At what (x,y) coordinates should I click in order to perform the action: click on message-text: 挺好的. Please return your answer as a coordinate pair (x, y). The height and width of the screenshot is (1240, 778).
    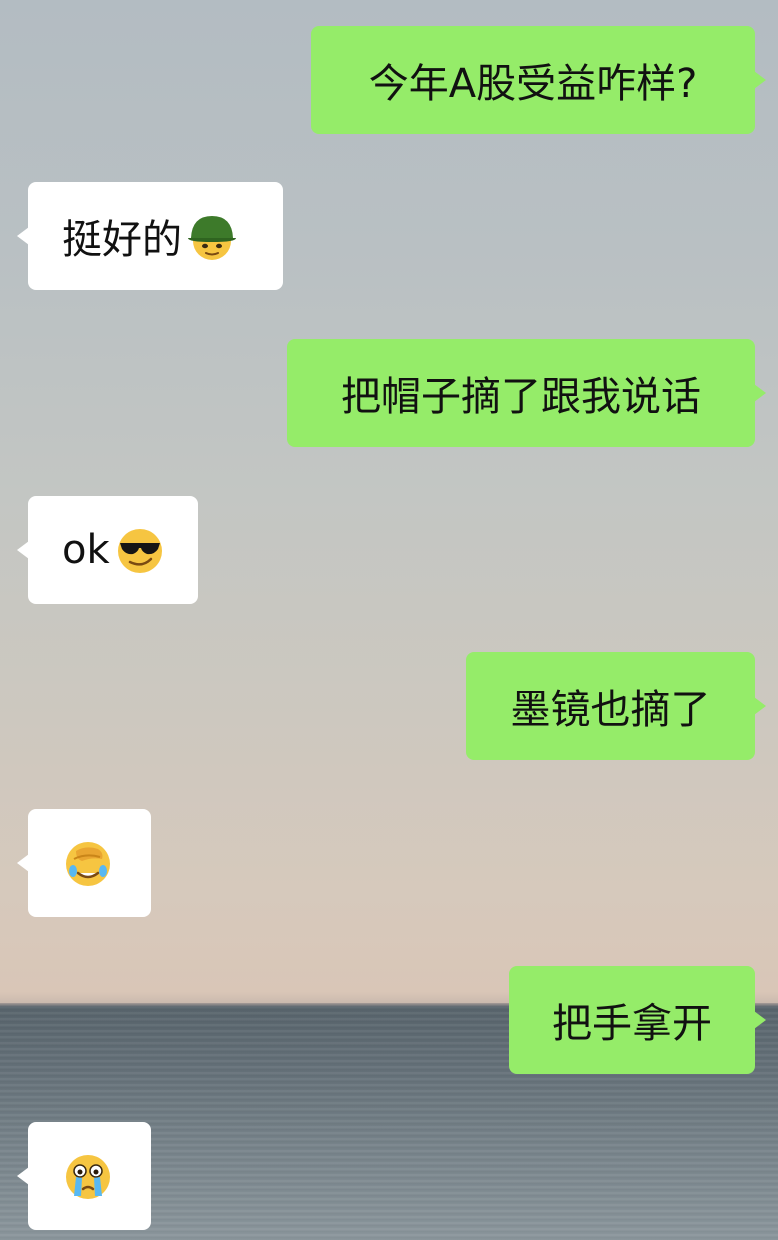
    Looking at the image, I should click on (122, 240).